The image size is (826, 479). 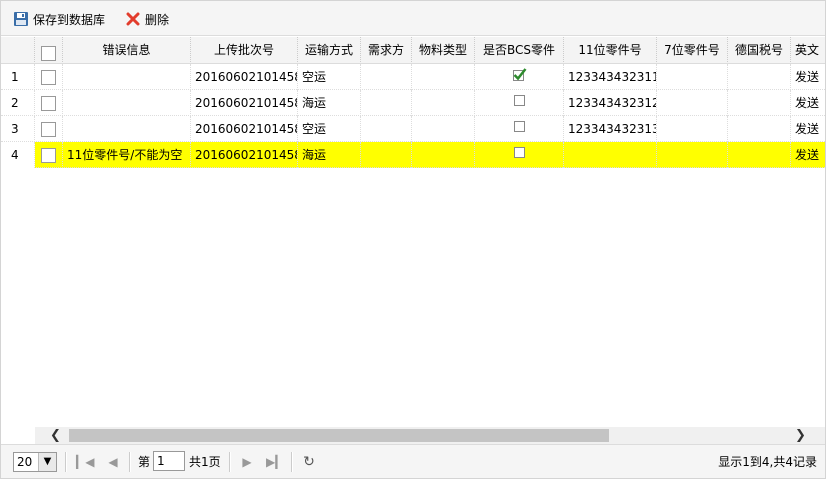 I want to click on table-row: 2 20160602101458 海运 123343432312 发送, so click(x=413, y=103).